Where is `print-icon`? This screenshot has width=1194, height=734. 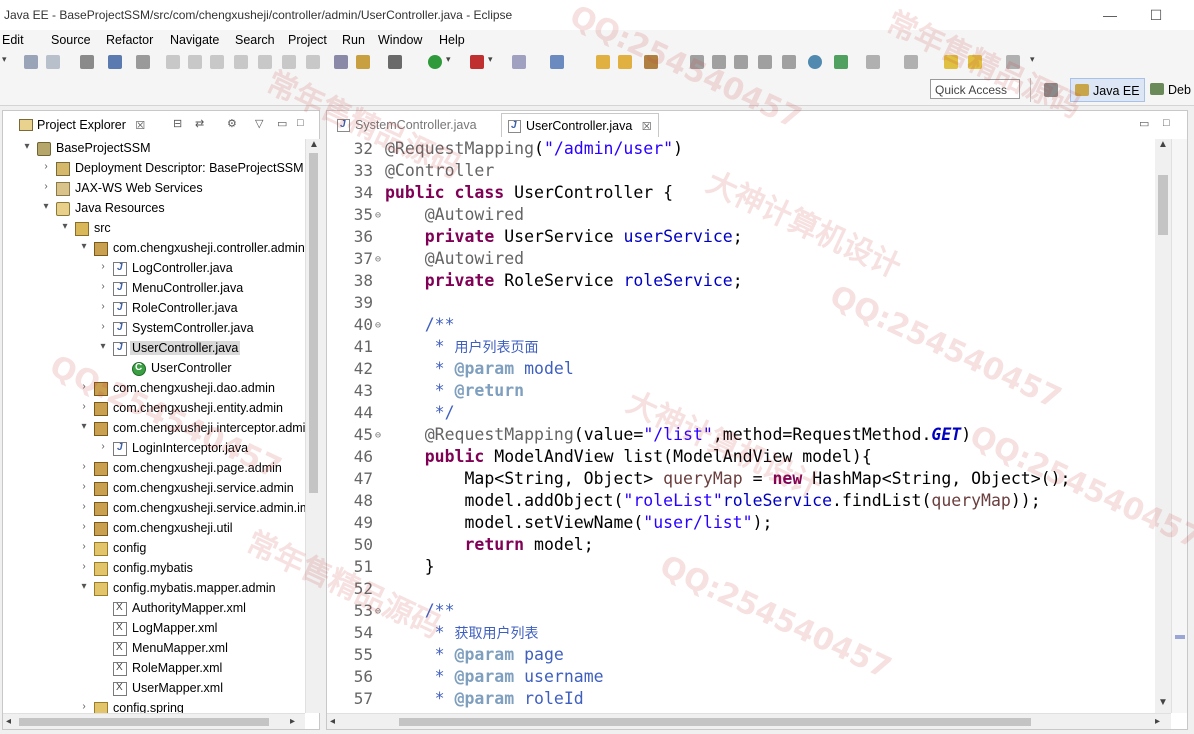 print-icon is located at coordinates (87, 62).